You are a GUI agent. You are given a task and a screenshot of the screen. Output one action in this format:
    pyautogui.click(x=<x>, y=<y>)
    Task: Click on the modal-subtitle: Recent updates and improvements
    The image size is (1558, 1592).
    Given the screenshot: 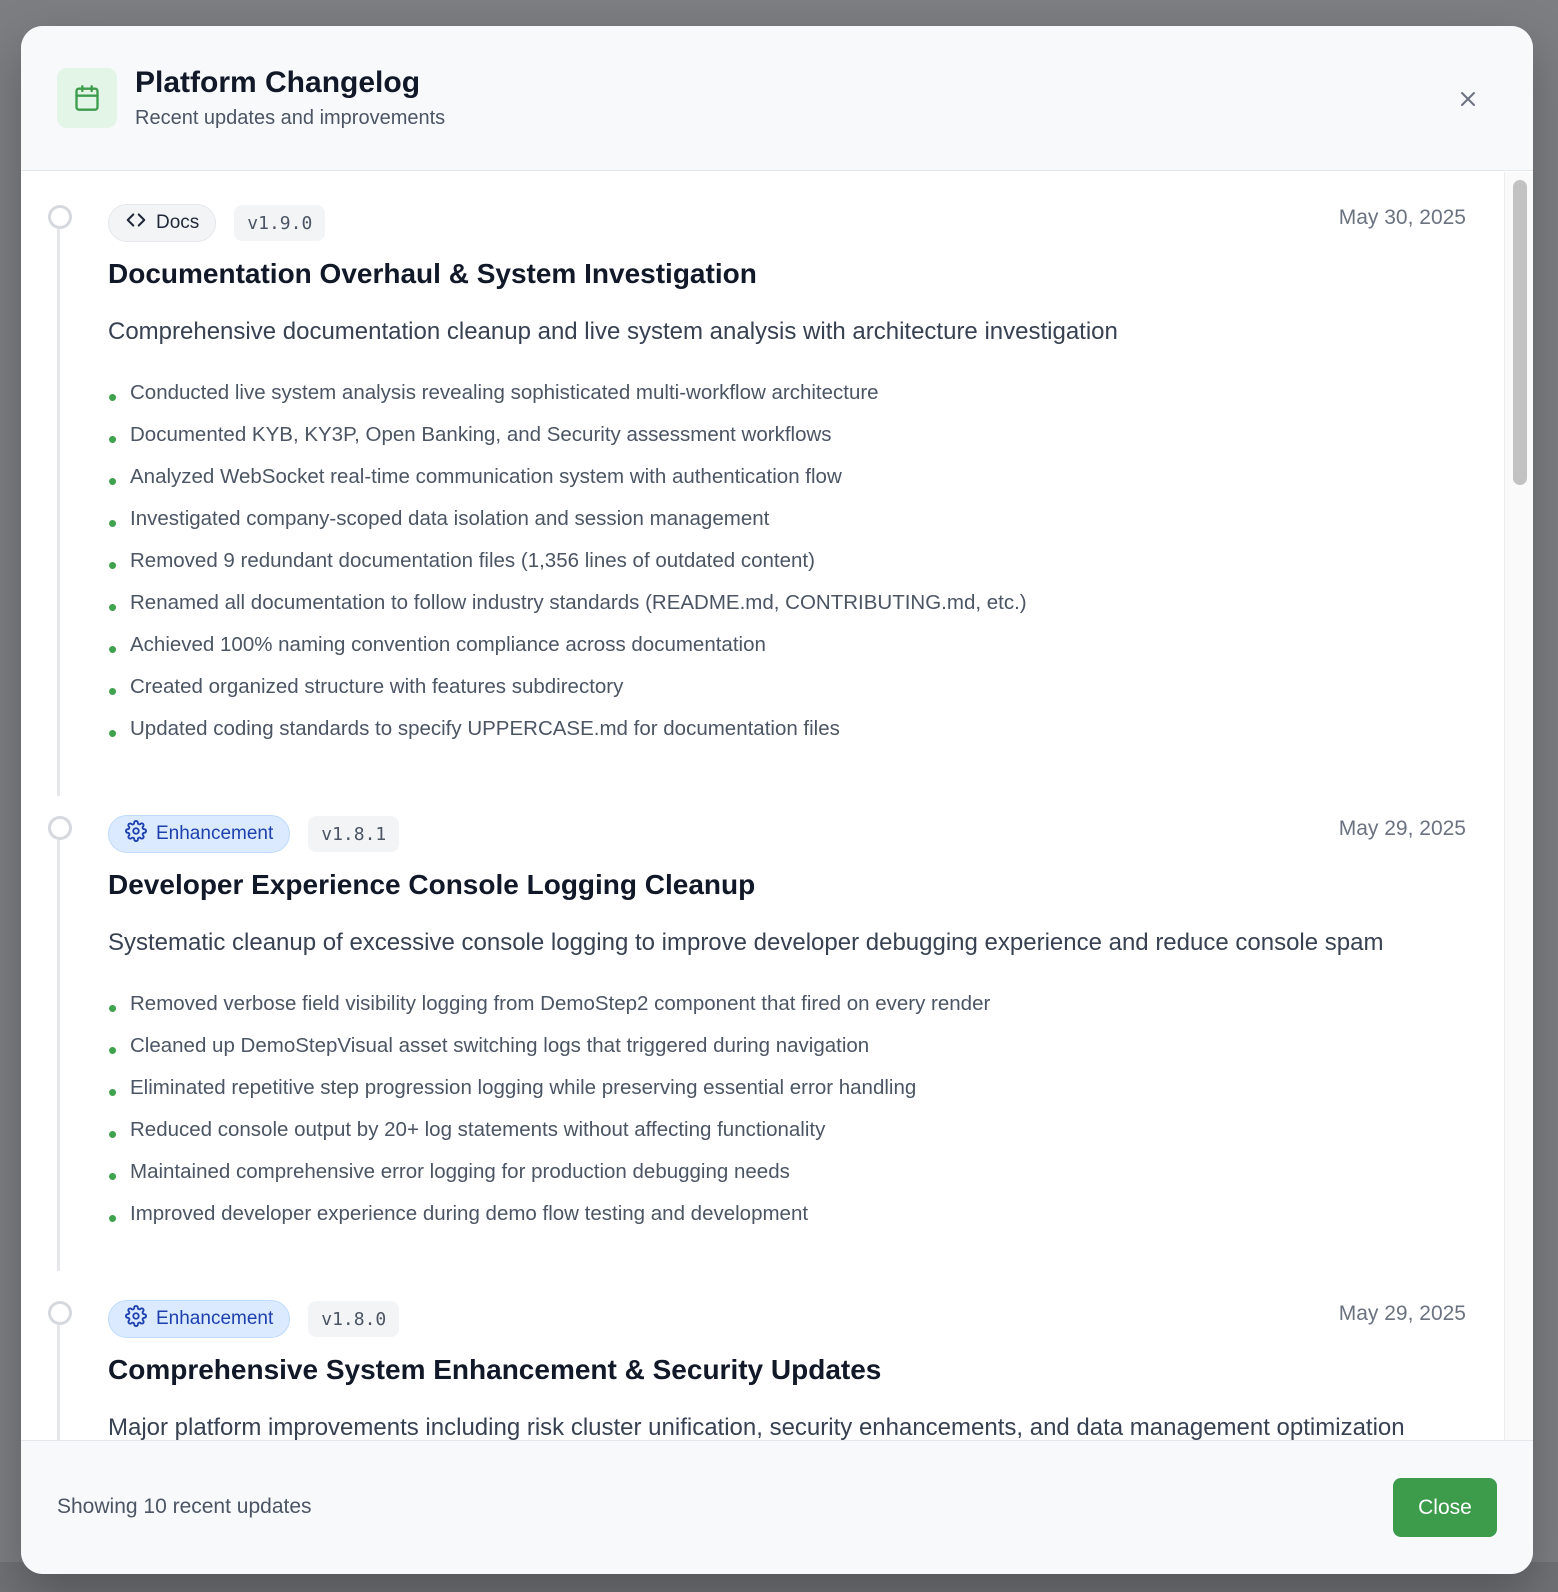 What is the action you would take?
    pyautogui.click(x=290, y=118)
    